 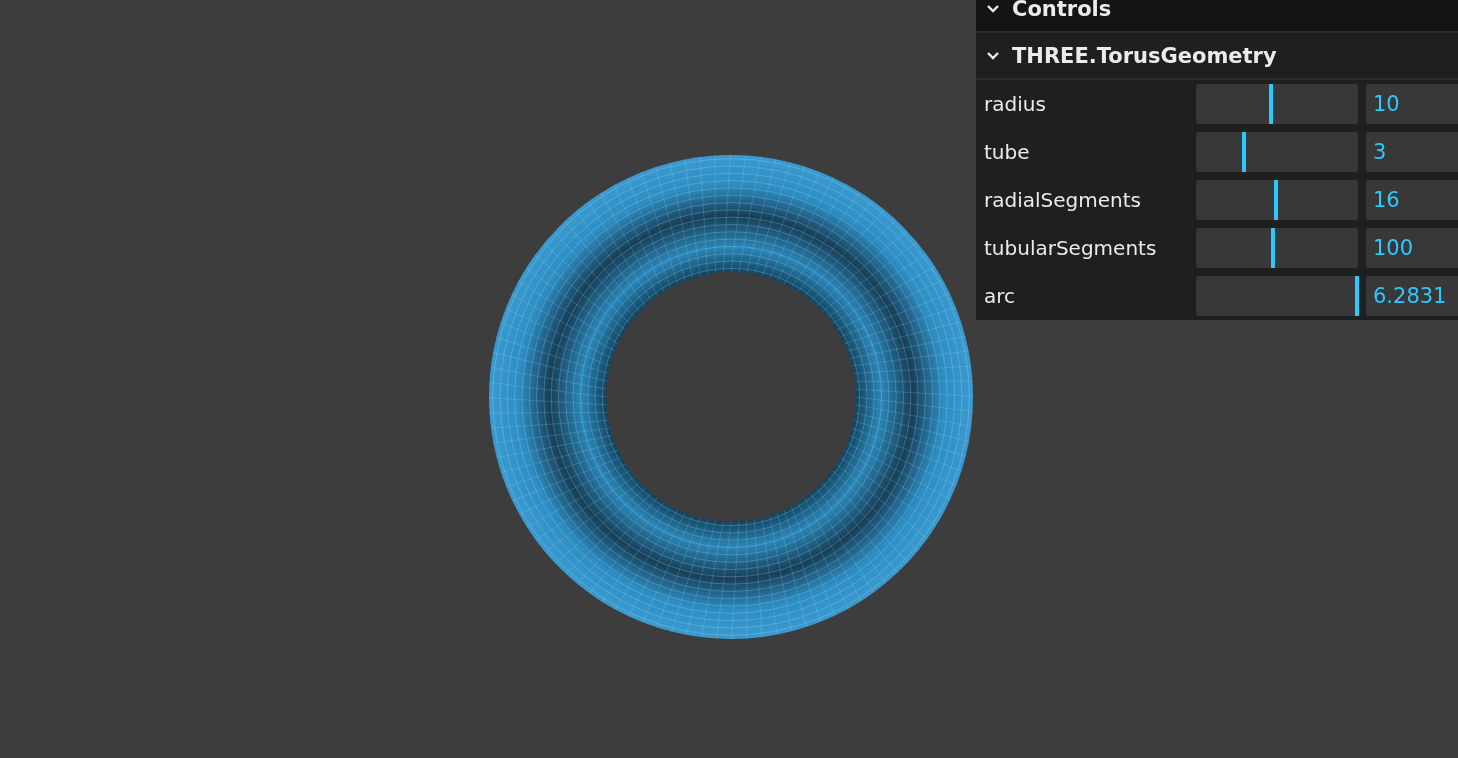 I want to click on control-label: arc, so click(x=1000, y=296).